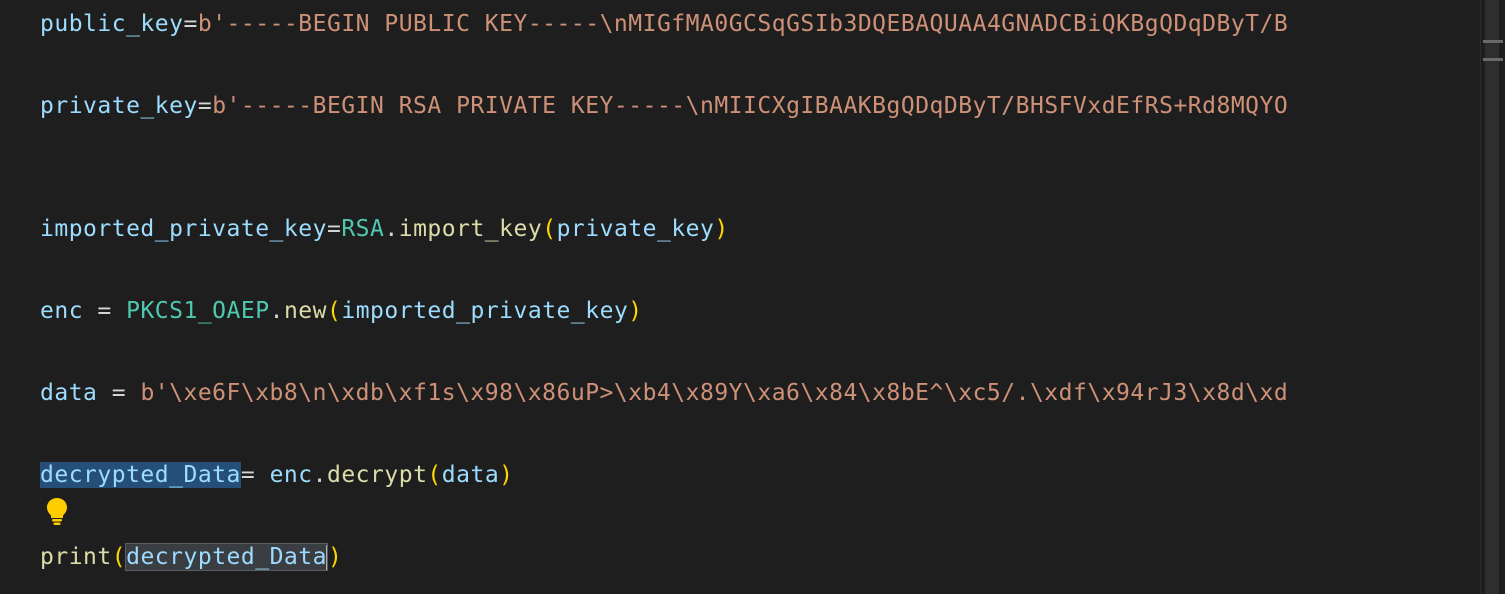 Image resolution: width=1505 pixels, height=594 pixels. What do you see at coordinates (470, 229) in the screenshot?
I see `import-key-function: import_key` at bounding box center [470, 229].